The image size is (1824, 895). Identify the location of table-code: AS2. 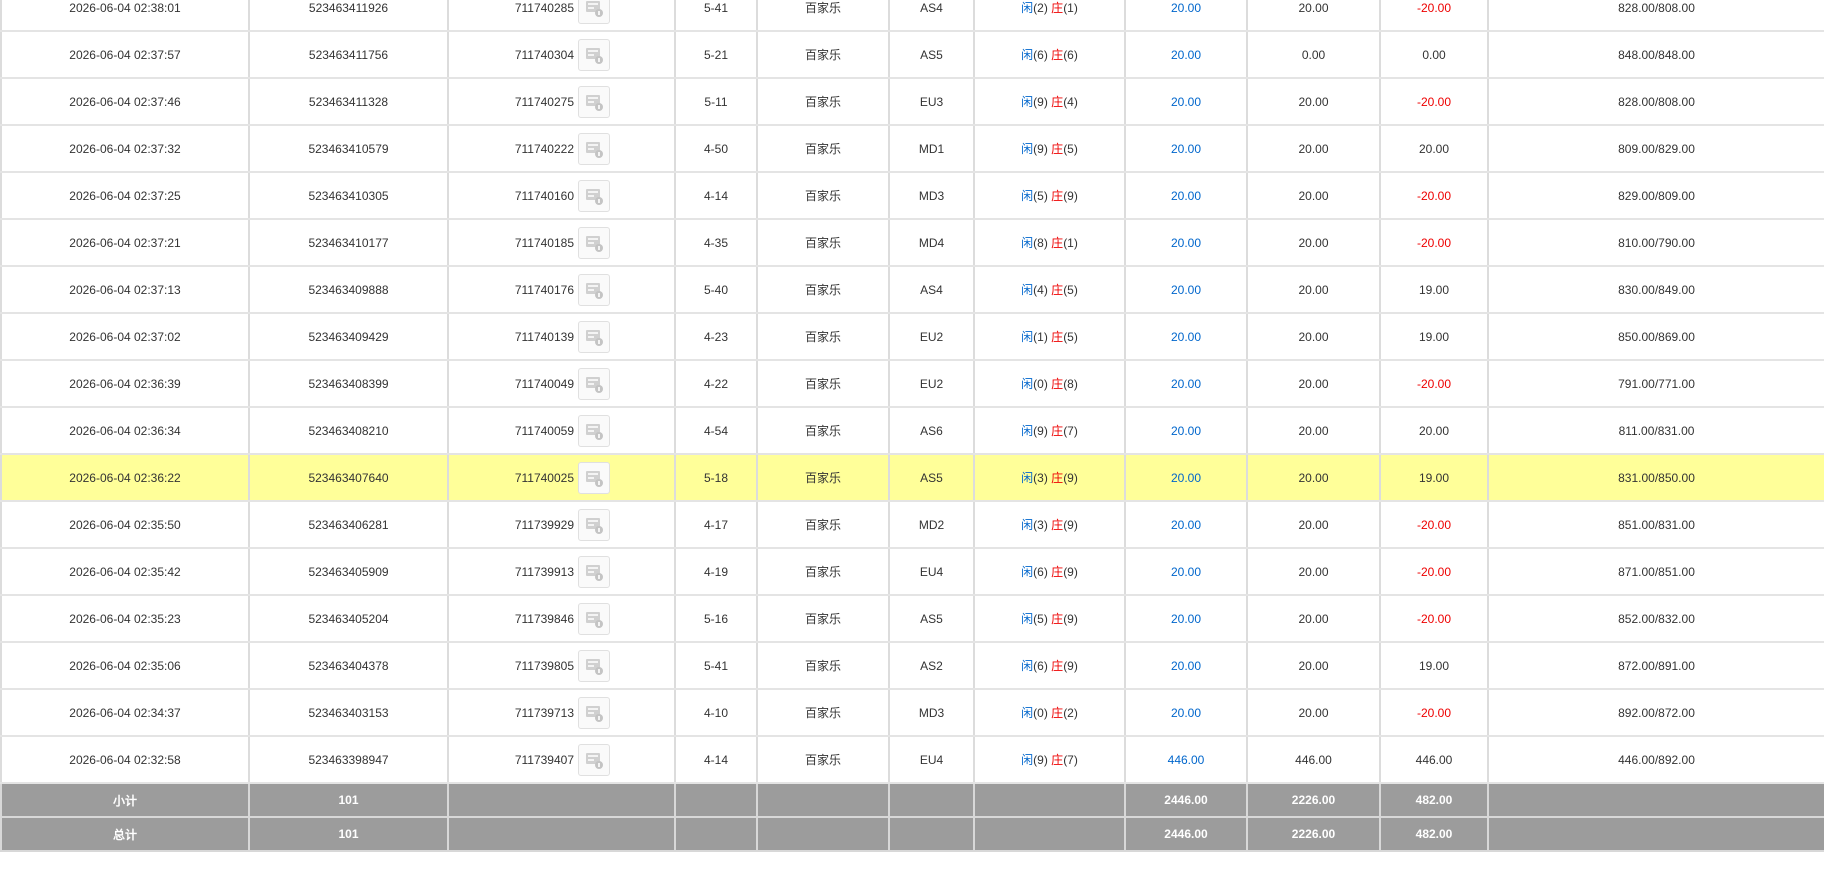
(931, 665).